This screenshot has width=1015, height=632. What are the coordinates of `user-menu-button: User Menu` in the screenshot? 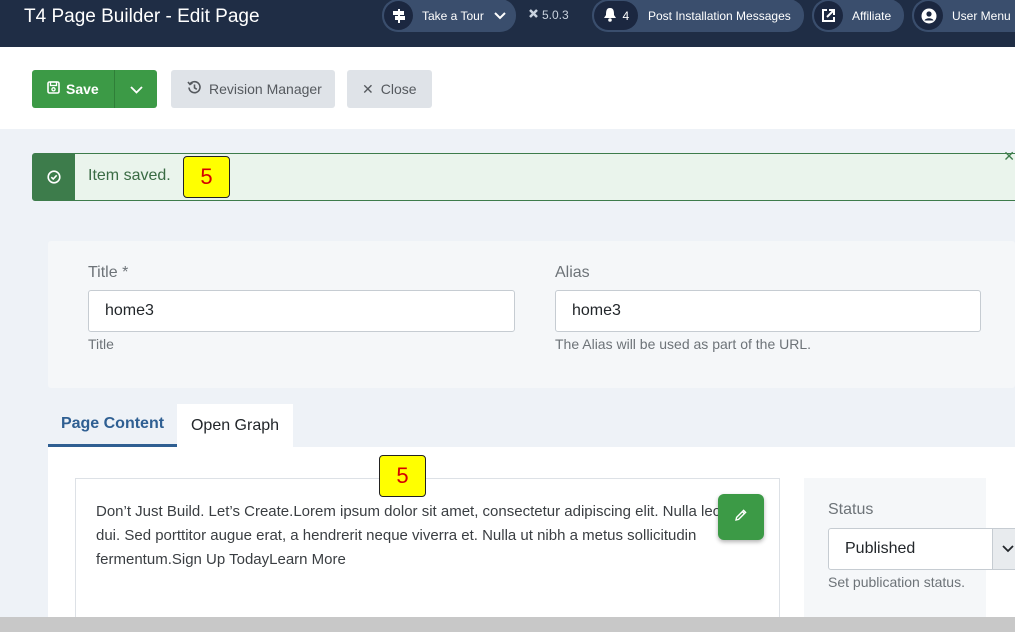 It's located at (963, 16).